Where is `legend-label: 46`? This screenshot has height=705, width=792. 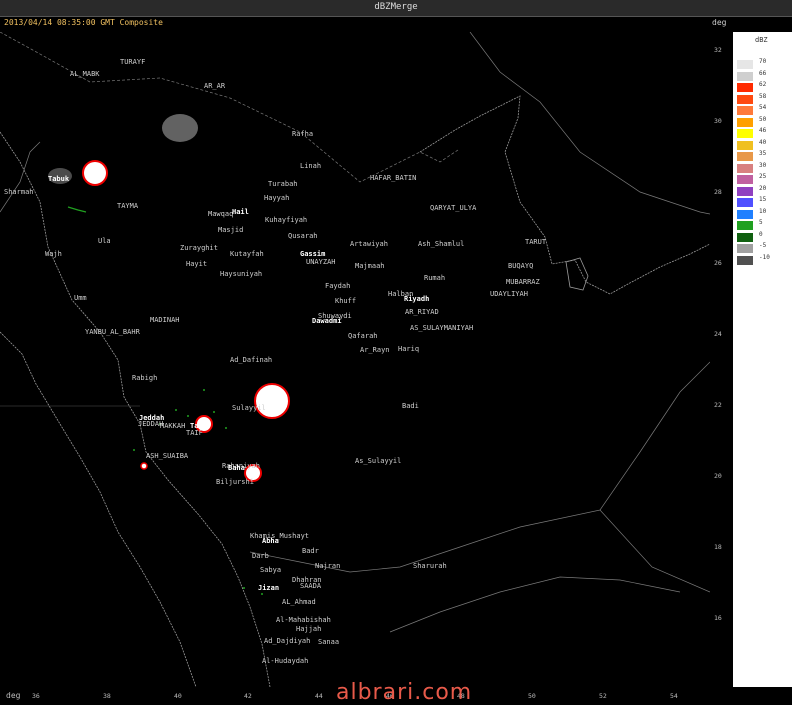
legend-label: 46 is located at coordinates (763, 130).